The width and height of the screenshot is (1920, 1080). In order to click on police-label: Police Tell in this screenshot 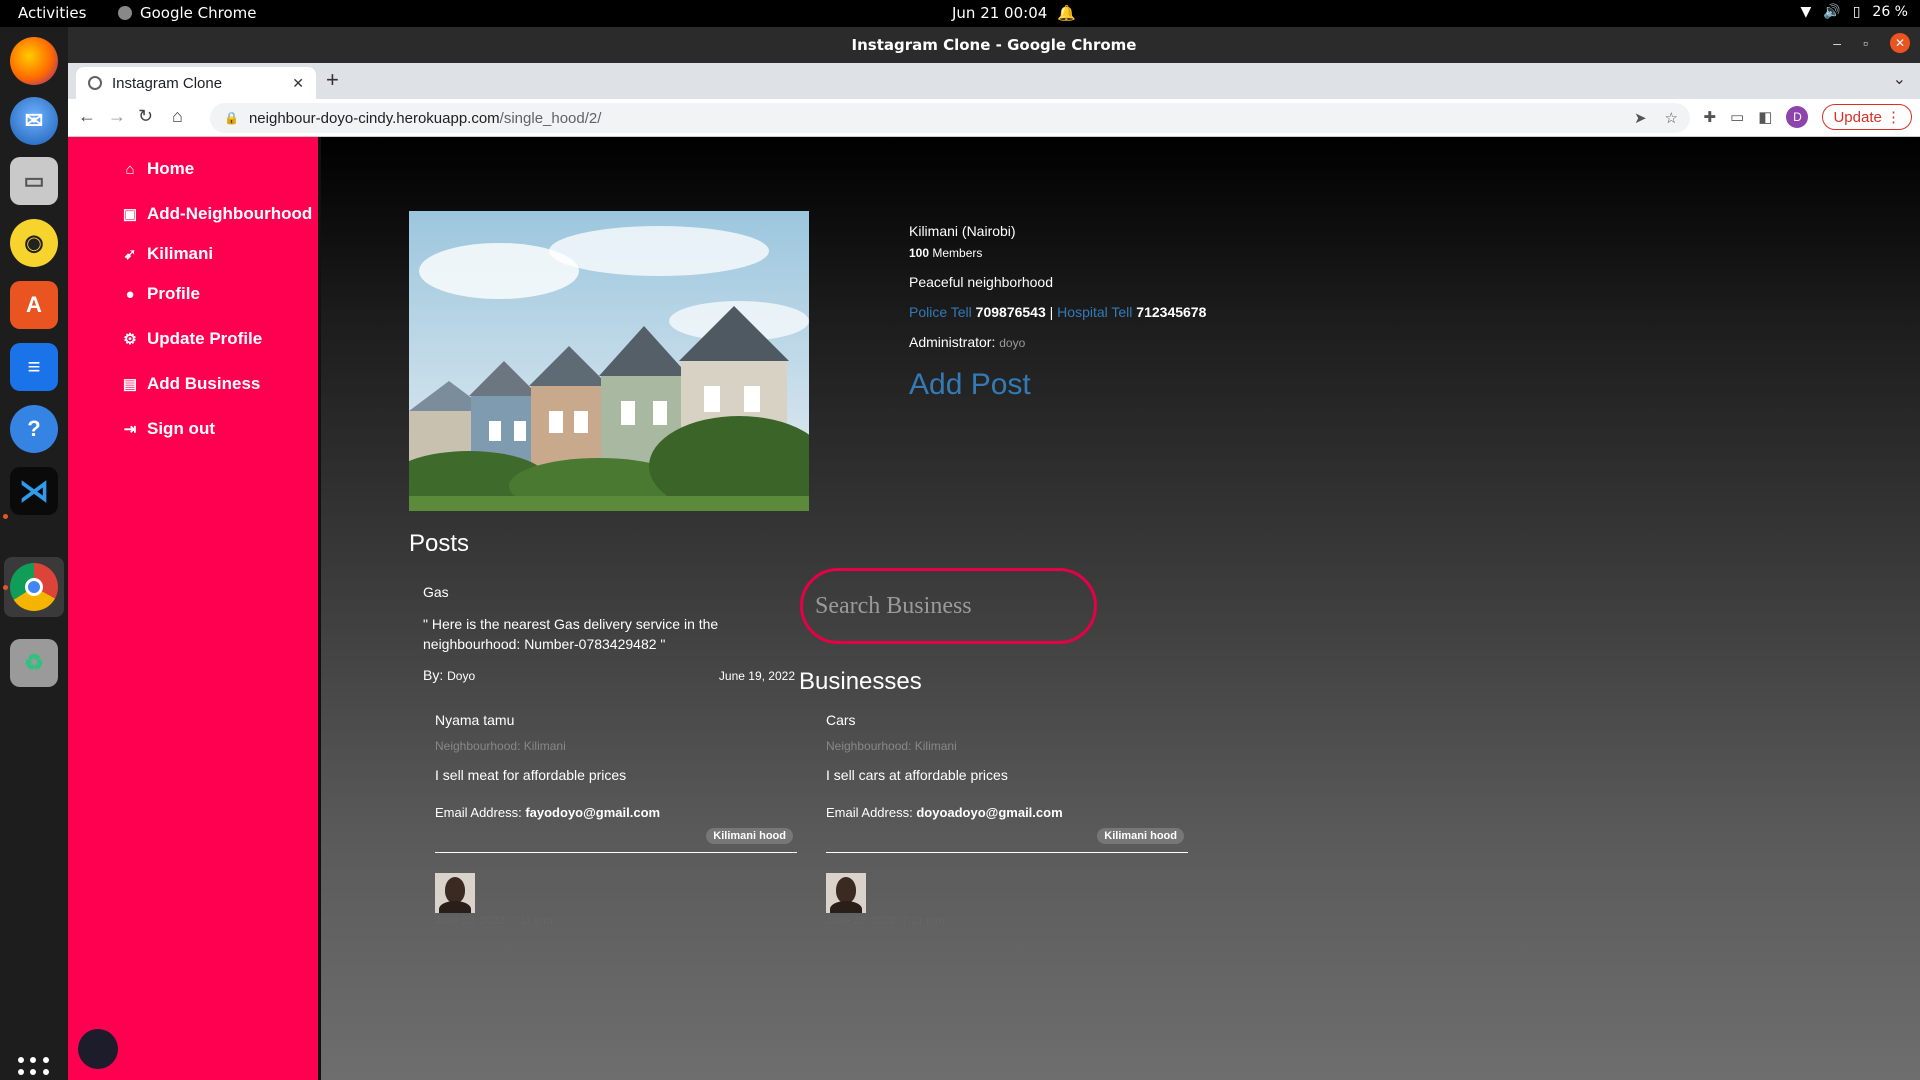, I will do `click(940, 312)`.